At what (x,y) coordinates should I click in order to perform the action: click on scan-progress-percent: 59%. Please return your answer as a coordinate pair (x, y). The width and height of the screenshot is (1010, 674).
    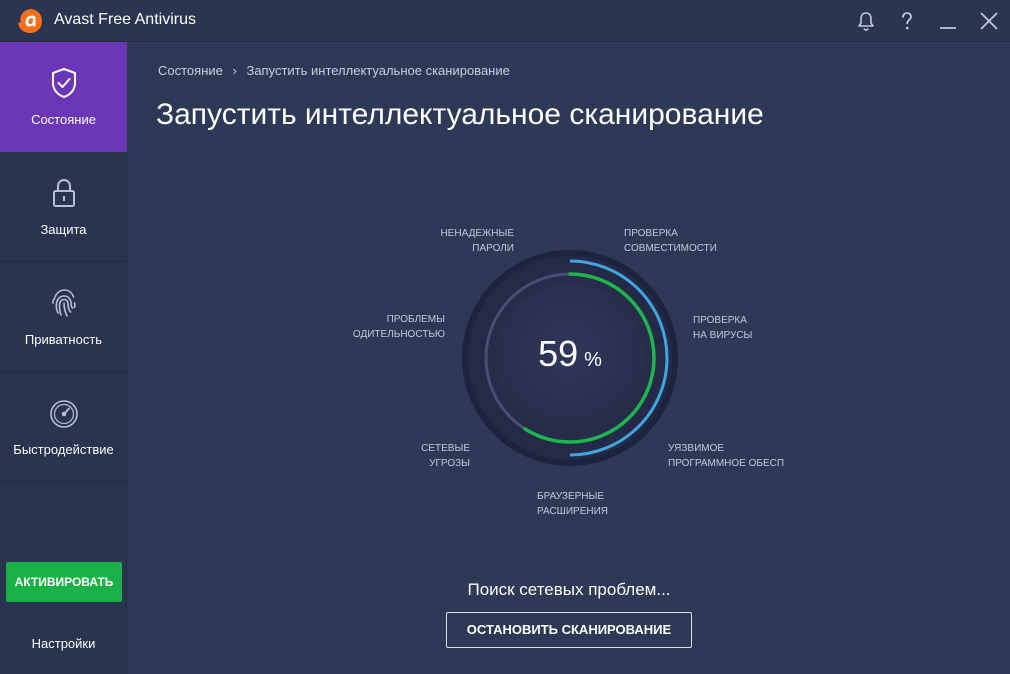
    Looking at the image, I should click on (570, 353).